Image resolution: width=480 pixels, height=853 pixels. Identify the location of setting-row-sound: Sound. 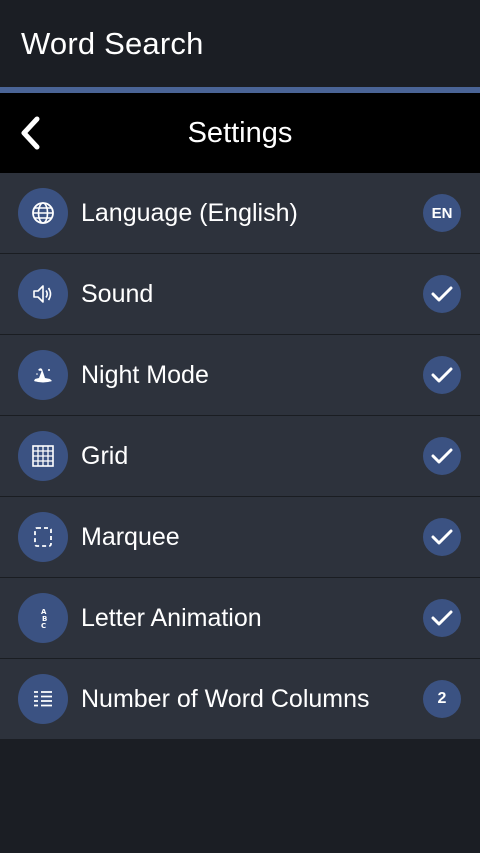
(240, 294).